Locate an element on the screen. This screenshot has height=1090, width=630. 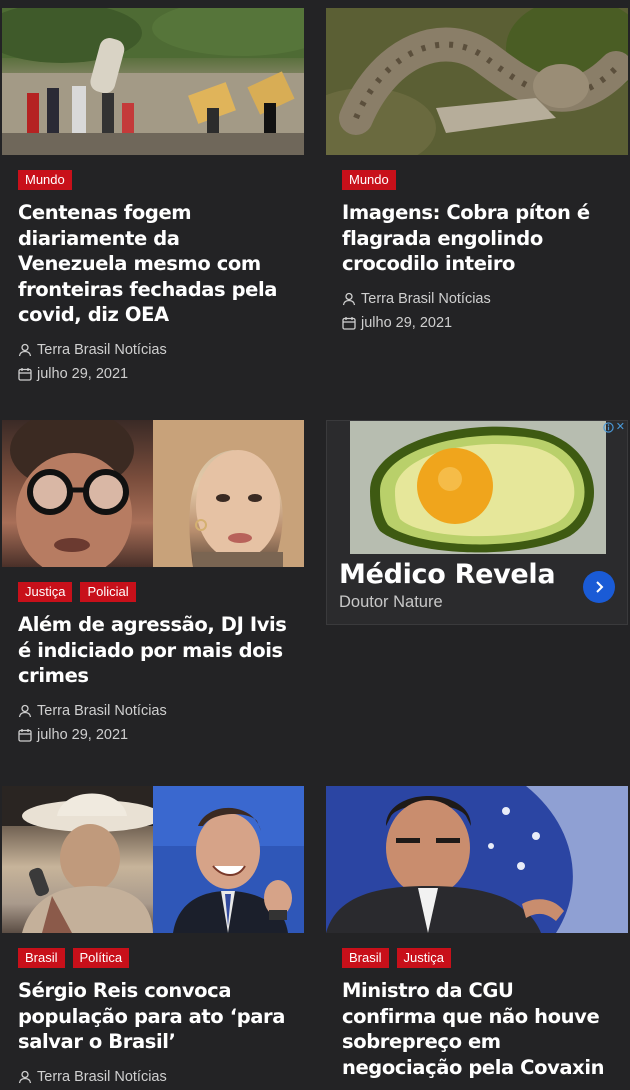
ad-choices: ✕ is located at coordinates (614, 427).